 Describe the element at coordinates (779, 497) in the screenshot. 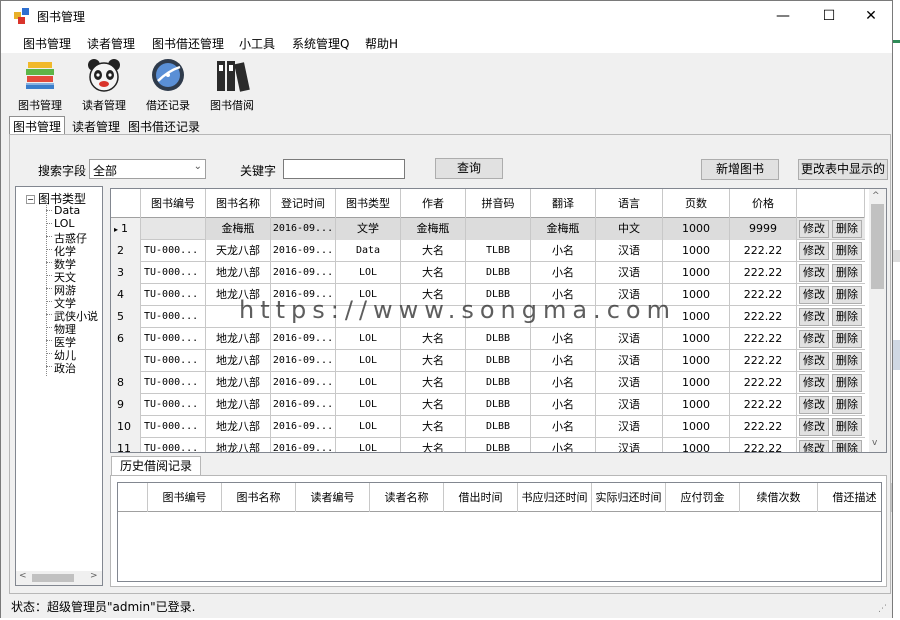

I see `history-column-header: 续借次数` at that location.